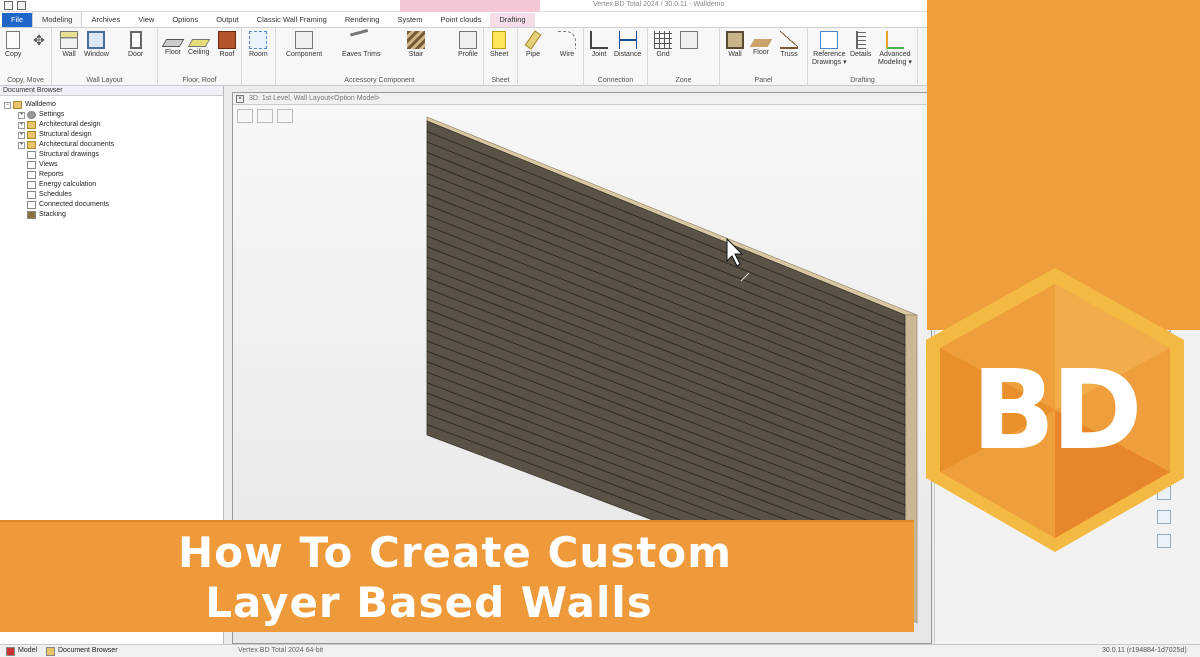 The height and width of the screenshot is (657, 1200). I want to click on floor-icon, so click(173, 43).